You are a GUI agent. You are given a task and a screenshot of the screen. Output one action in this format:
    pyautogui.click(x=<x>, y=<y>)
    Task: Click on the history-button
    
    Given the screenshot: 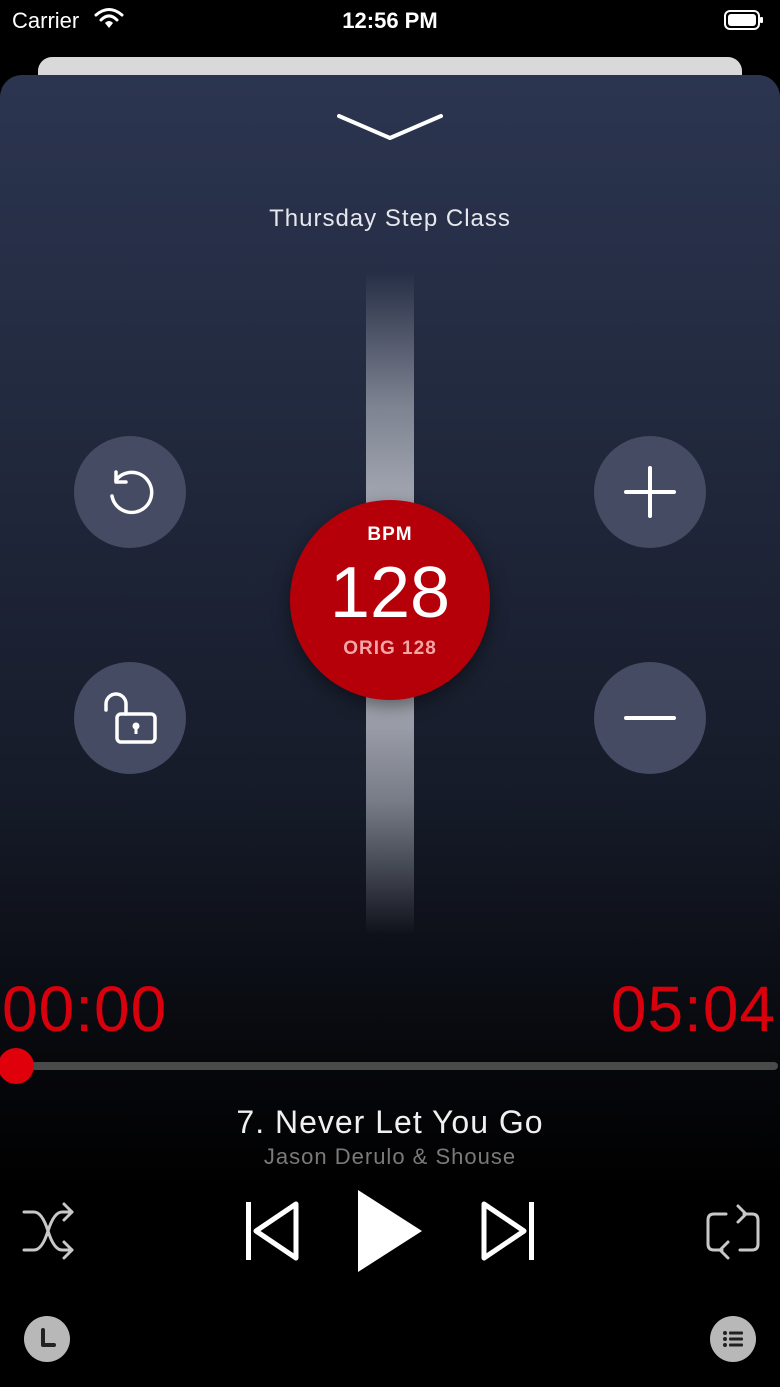 What is the action you would take?
    pyautogui.click(x=47, y=1339)
    